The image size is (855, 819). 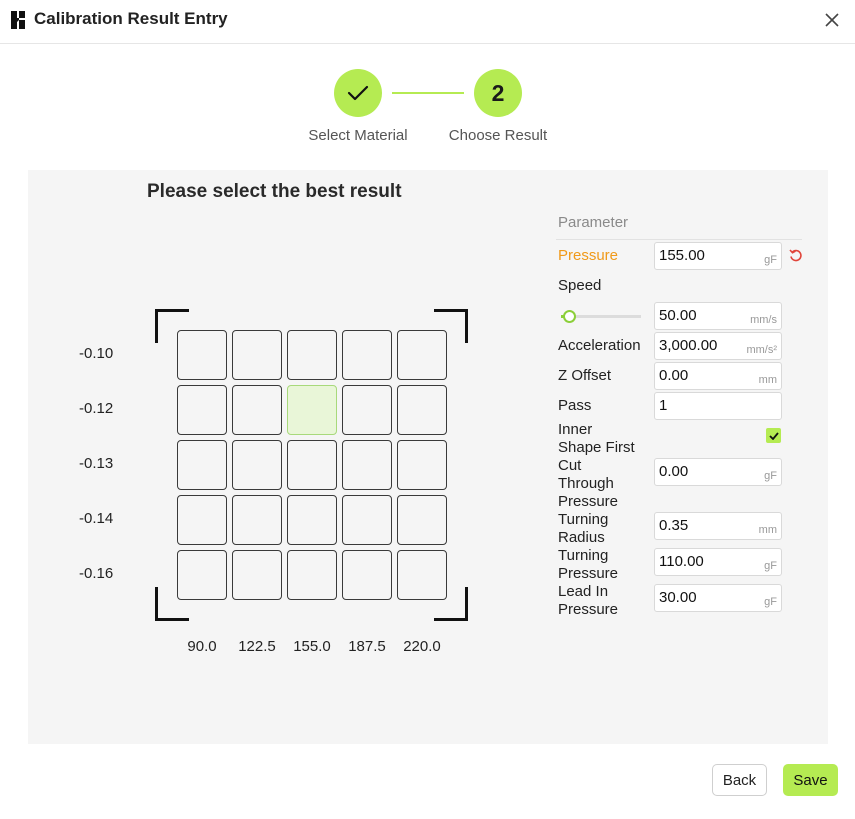 What do you see at coordinates (770, 566) in the screenshot?
I see `turning-pressure-unit: gF` at bounding box center [770, 566].